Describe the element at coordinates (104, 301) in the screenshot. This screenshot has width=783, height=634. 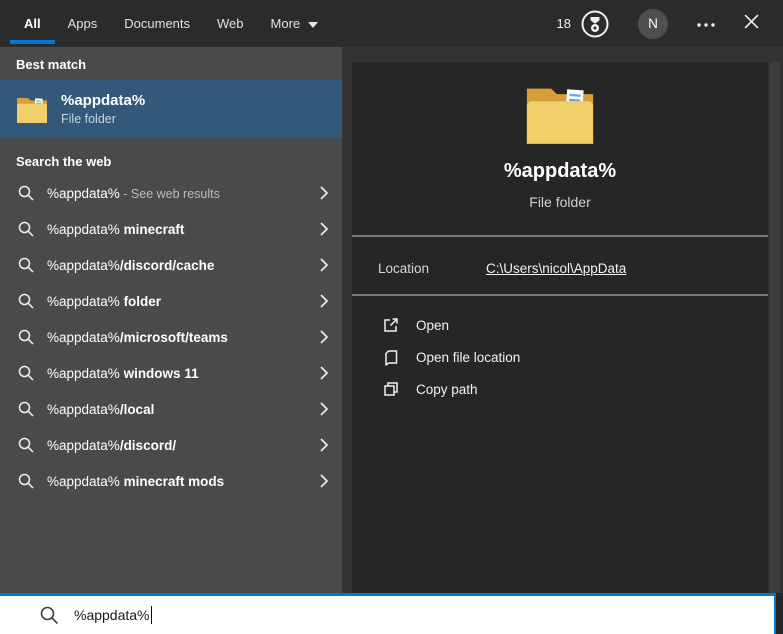
I see `suggestion-text: %appdata% folder` at that location.